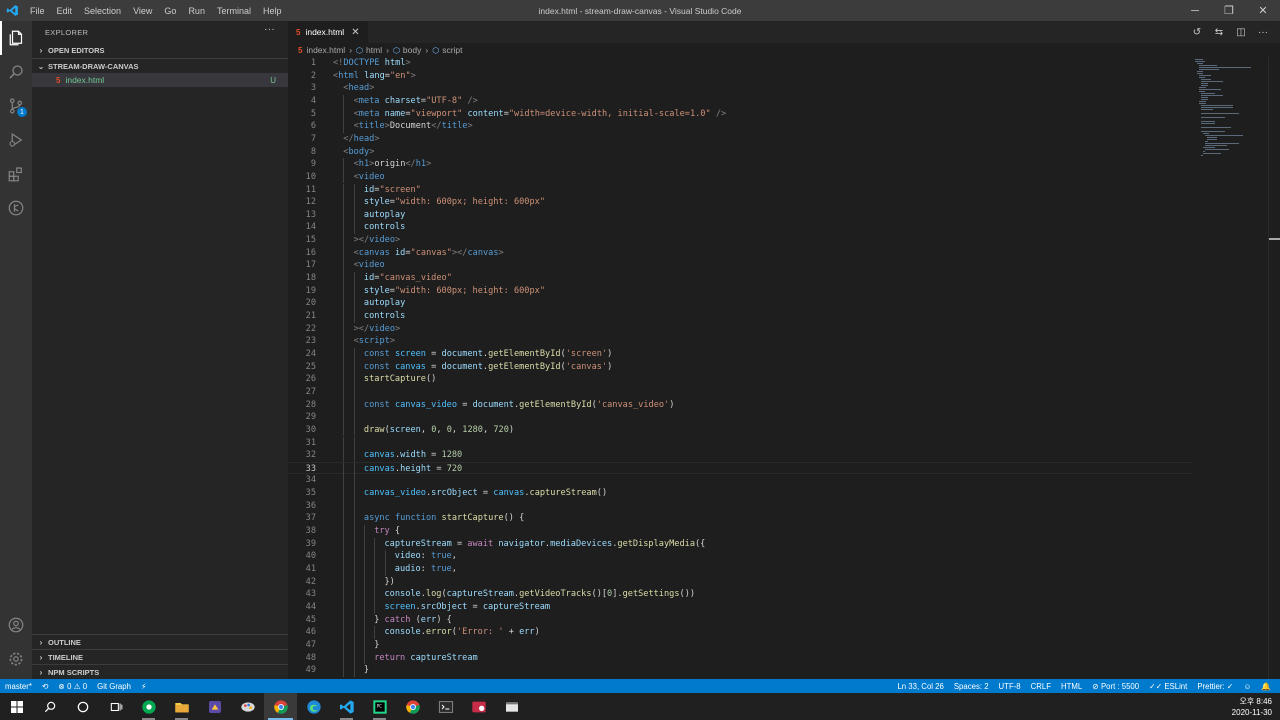 This screenshot has height=720, width=1280. I want to click on line-number: 37, so click(302, 518).